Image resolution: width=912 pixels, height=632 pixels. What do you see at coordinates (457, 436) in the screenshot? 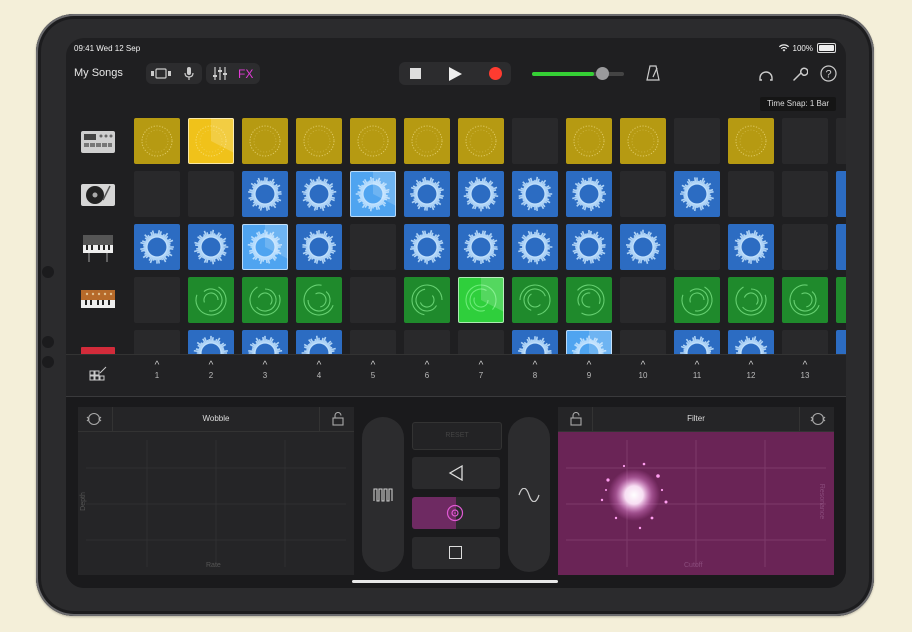
I see `reset-button: RESET` at bounding box center [457, 436].